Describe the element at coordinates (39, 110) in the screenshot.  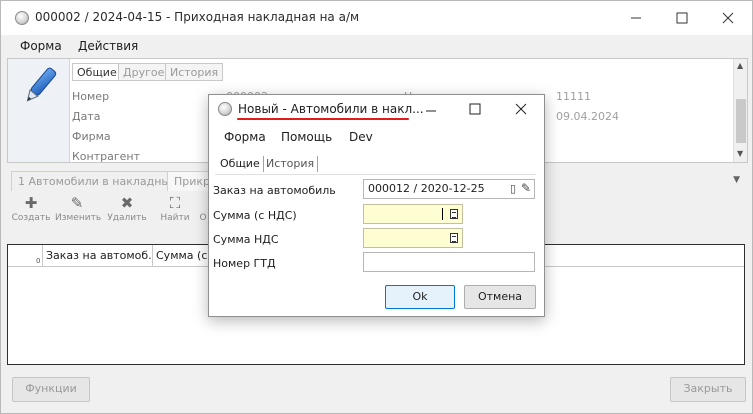
I see `edit-mode-indicator` at that location.